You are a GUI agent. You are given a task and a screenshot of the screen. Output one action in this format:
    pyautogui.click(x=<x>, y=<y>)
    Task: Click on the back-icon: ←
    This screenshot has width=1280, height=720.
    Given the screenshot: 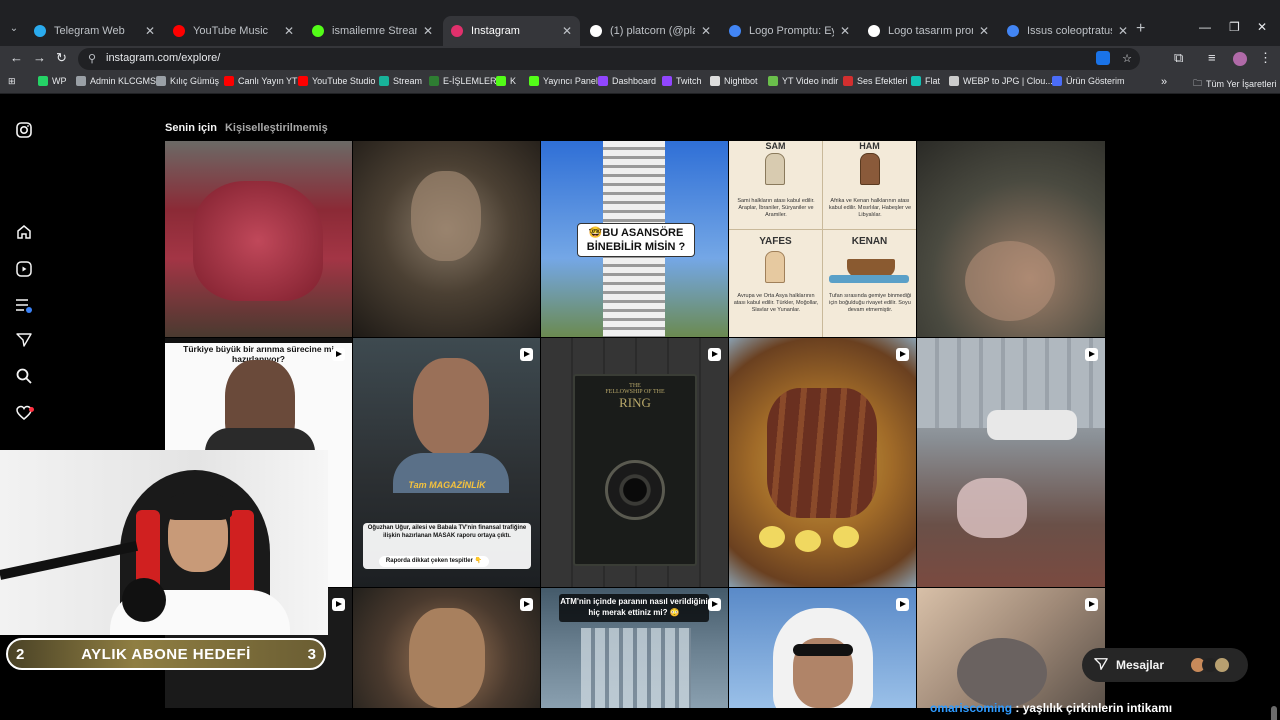 What is the action you would take?
    pyautogui.click(x=16, y=57)
    